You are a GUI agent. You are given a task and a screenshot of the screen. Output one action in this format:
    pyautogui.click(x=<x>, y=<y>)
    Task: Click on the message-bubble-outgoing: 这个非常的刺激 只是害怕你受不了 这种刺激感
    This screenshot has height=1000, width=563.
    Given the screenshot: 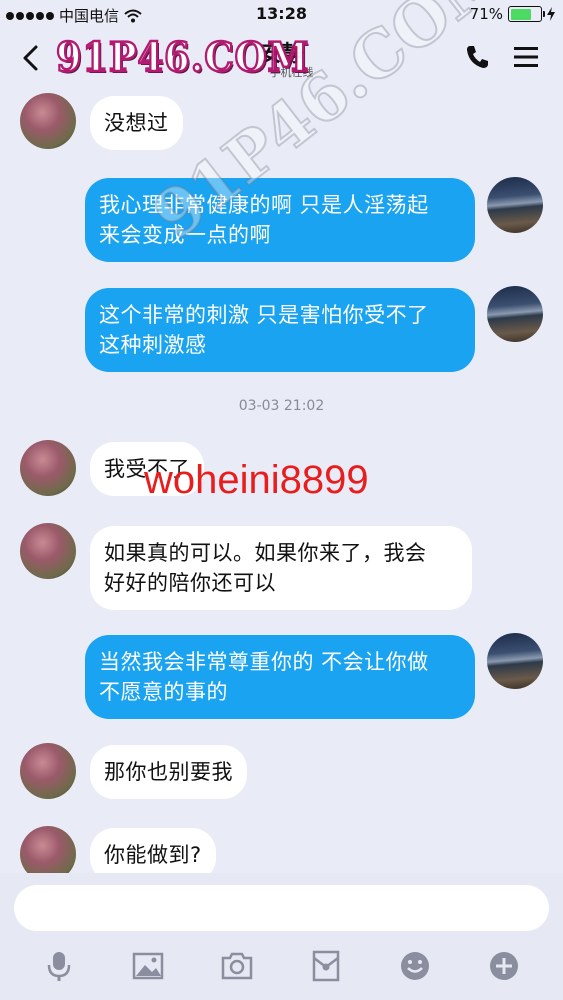 What is the action you would take?
    pyautogui.click(x=280, y=330)
    